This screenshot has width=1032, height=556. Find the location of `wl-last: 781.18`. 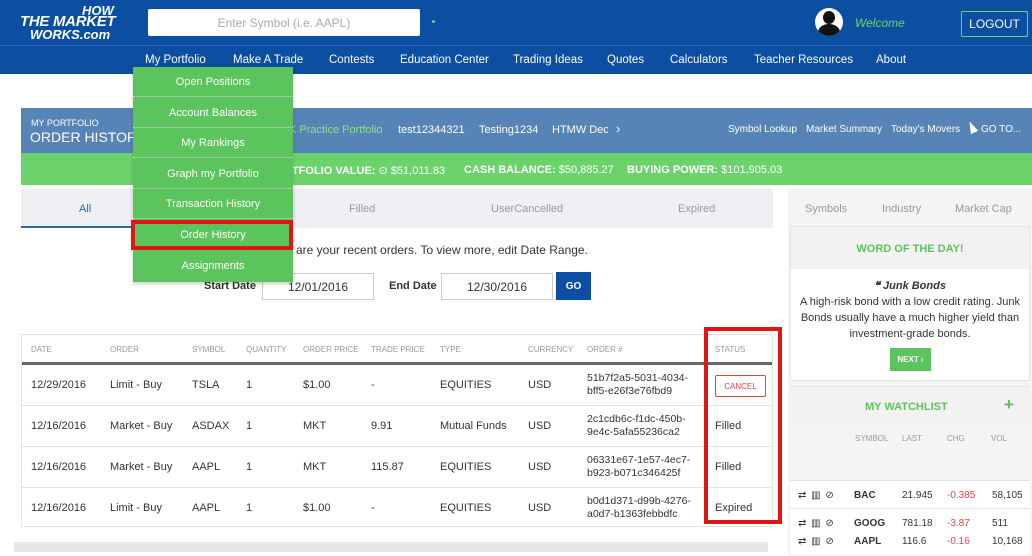

wl-last: 781.18 is located at coordinates (917, 523).